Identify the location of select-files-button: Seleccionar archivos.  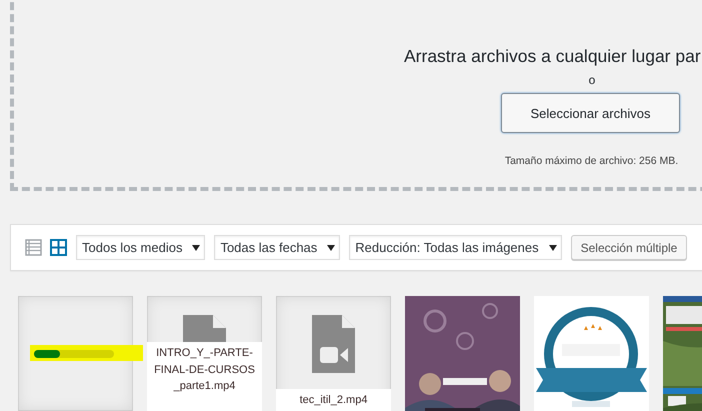
(590, 113).